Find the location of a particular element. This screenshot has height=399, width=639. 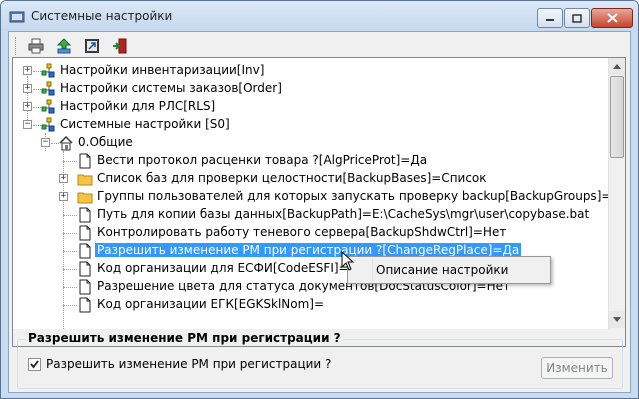

scroll-down-button is located at coordinates (617, 319).